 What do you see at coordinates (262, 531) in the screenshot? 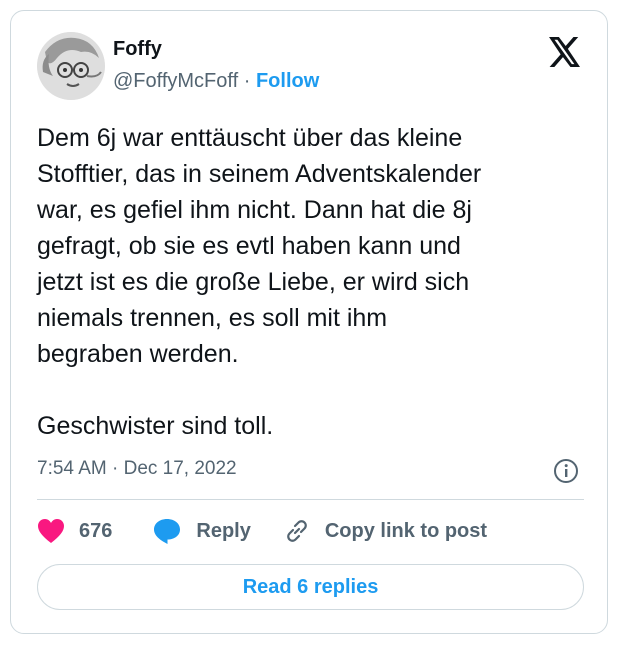
I see `action-bar: 676 Reply Copy link to post` at bounding box center [262, 531].